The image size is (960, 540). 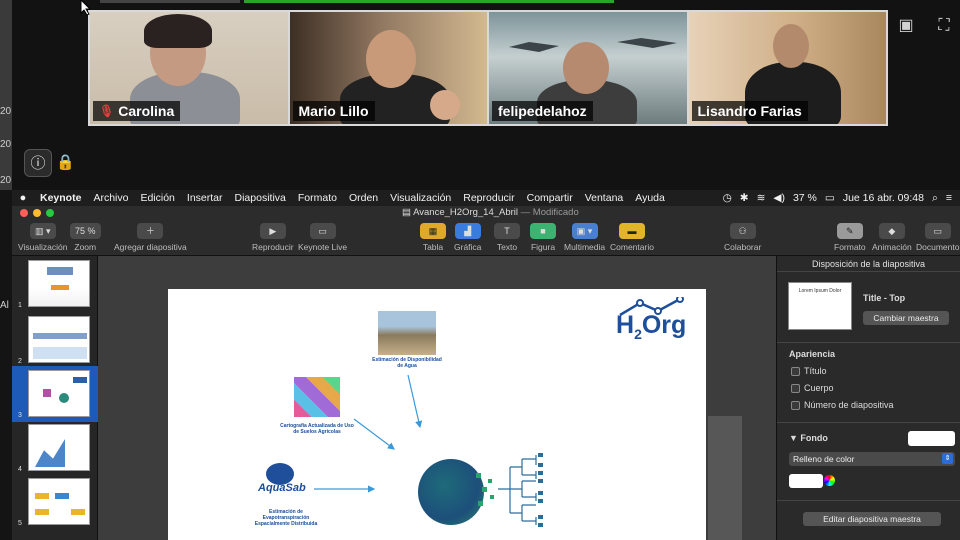 I want to click on menu-app: Keynote, so click(x=60, y=198).